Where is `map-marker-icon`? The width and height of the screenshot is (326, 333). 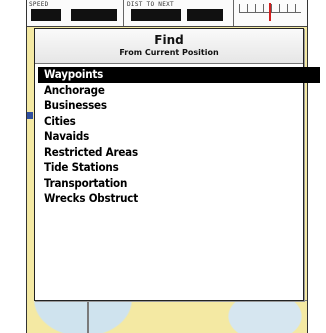
map-marker-icon is located at coordinates (30, 115).